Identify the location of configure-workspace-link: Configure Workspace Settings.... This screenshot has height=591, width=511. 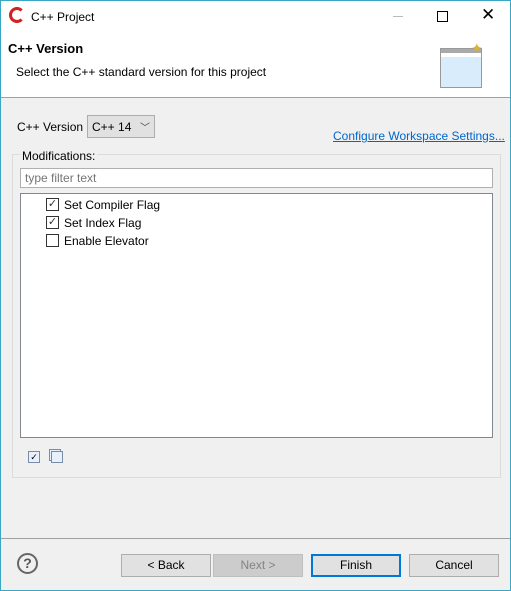
(419, 136).